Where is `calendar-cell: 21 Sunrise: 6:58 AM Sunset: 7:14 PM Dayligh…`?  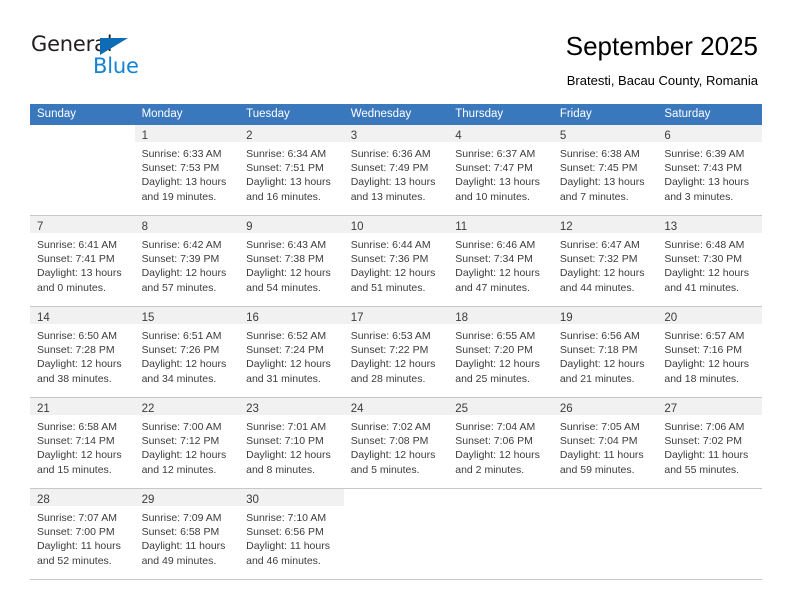
calendar-cell: 21 Sunrise: 6:58 AM Sunset: 7:14 PM Dayligh… is located at coordinates (82, 443).